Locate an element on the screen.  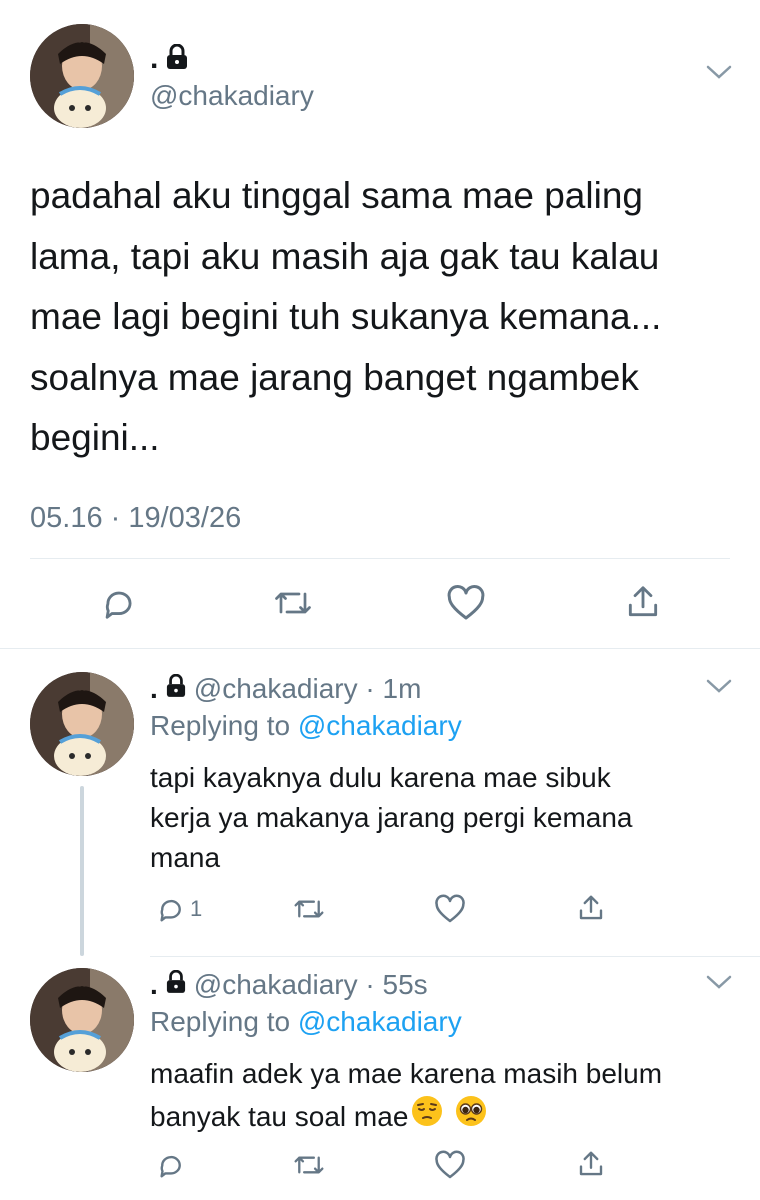
reply-header: . @chakadiary · 1m is located at coordinates (285, 689).